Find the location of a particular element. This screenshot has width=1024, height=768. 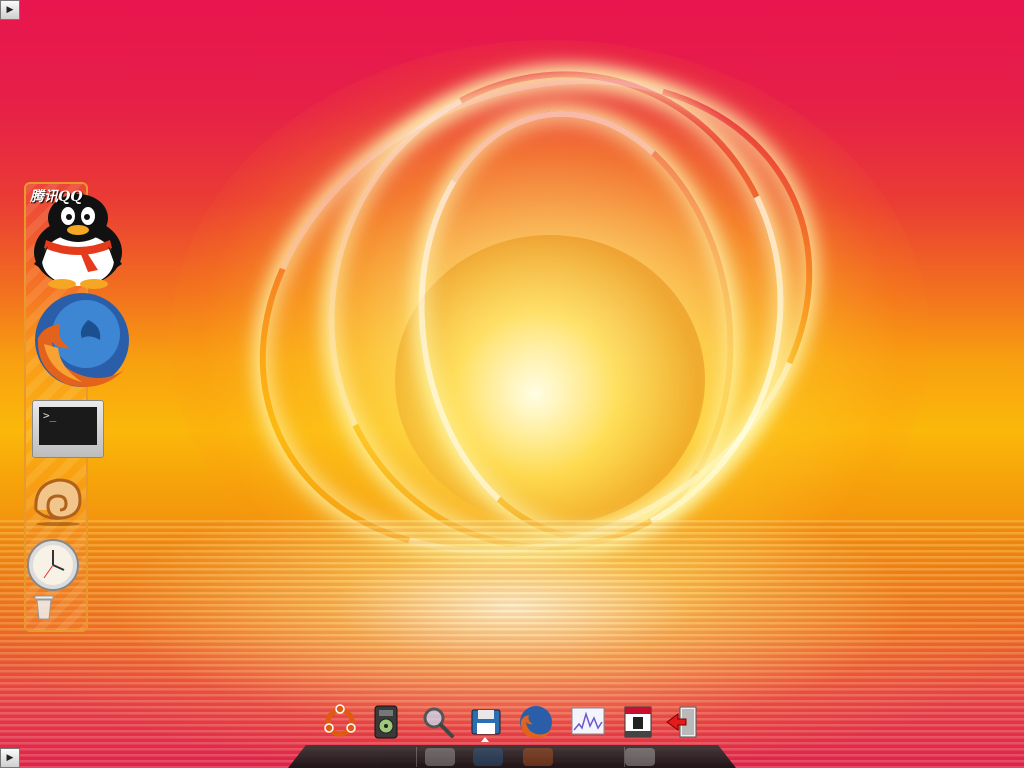

firefox-launcher is located at coordinates (82, 340).